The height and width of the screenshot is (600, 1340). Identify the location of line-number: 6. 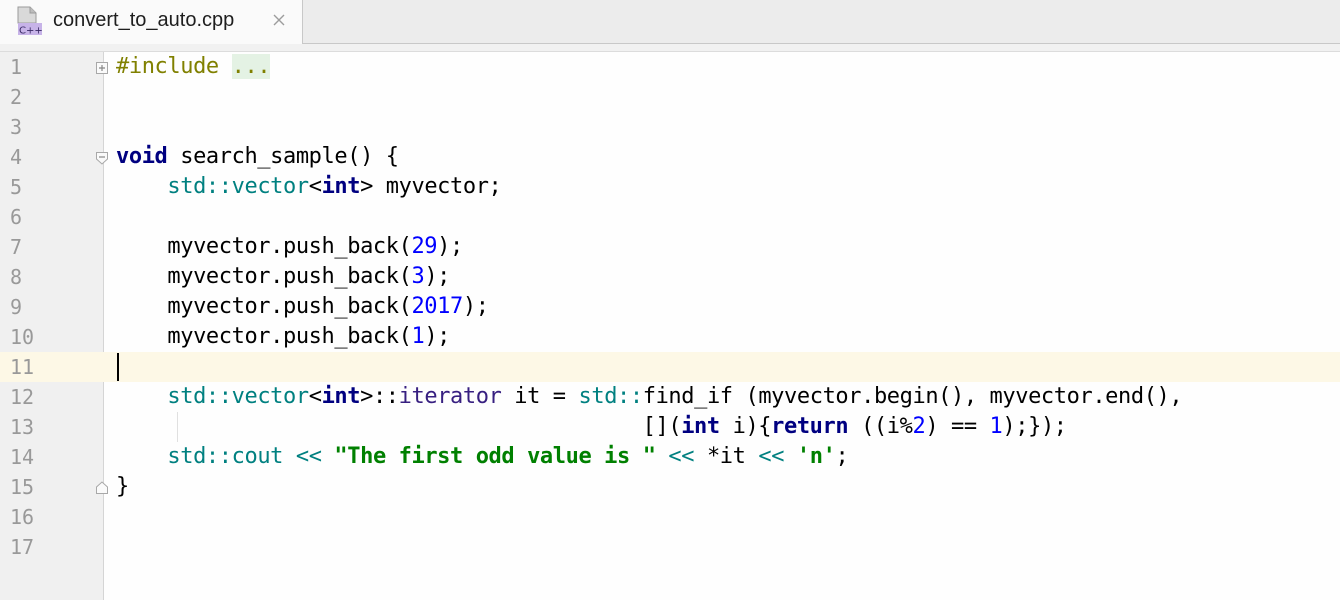
(16, 217).